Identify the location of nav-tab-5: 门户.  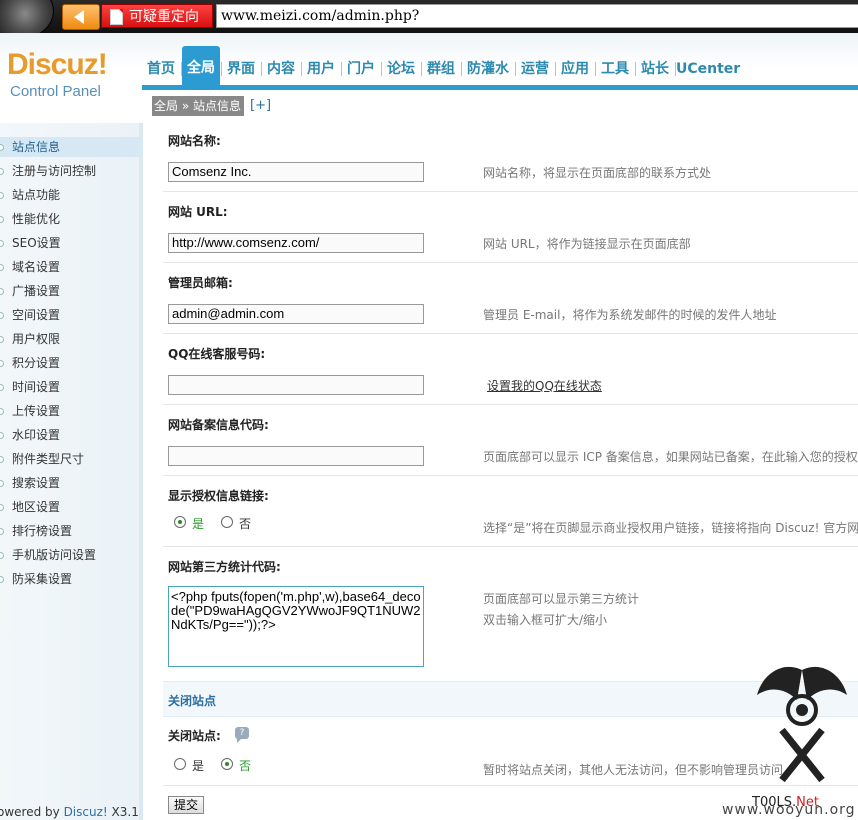
(361, 69).